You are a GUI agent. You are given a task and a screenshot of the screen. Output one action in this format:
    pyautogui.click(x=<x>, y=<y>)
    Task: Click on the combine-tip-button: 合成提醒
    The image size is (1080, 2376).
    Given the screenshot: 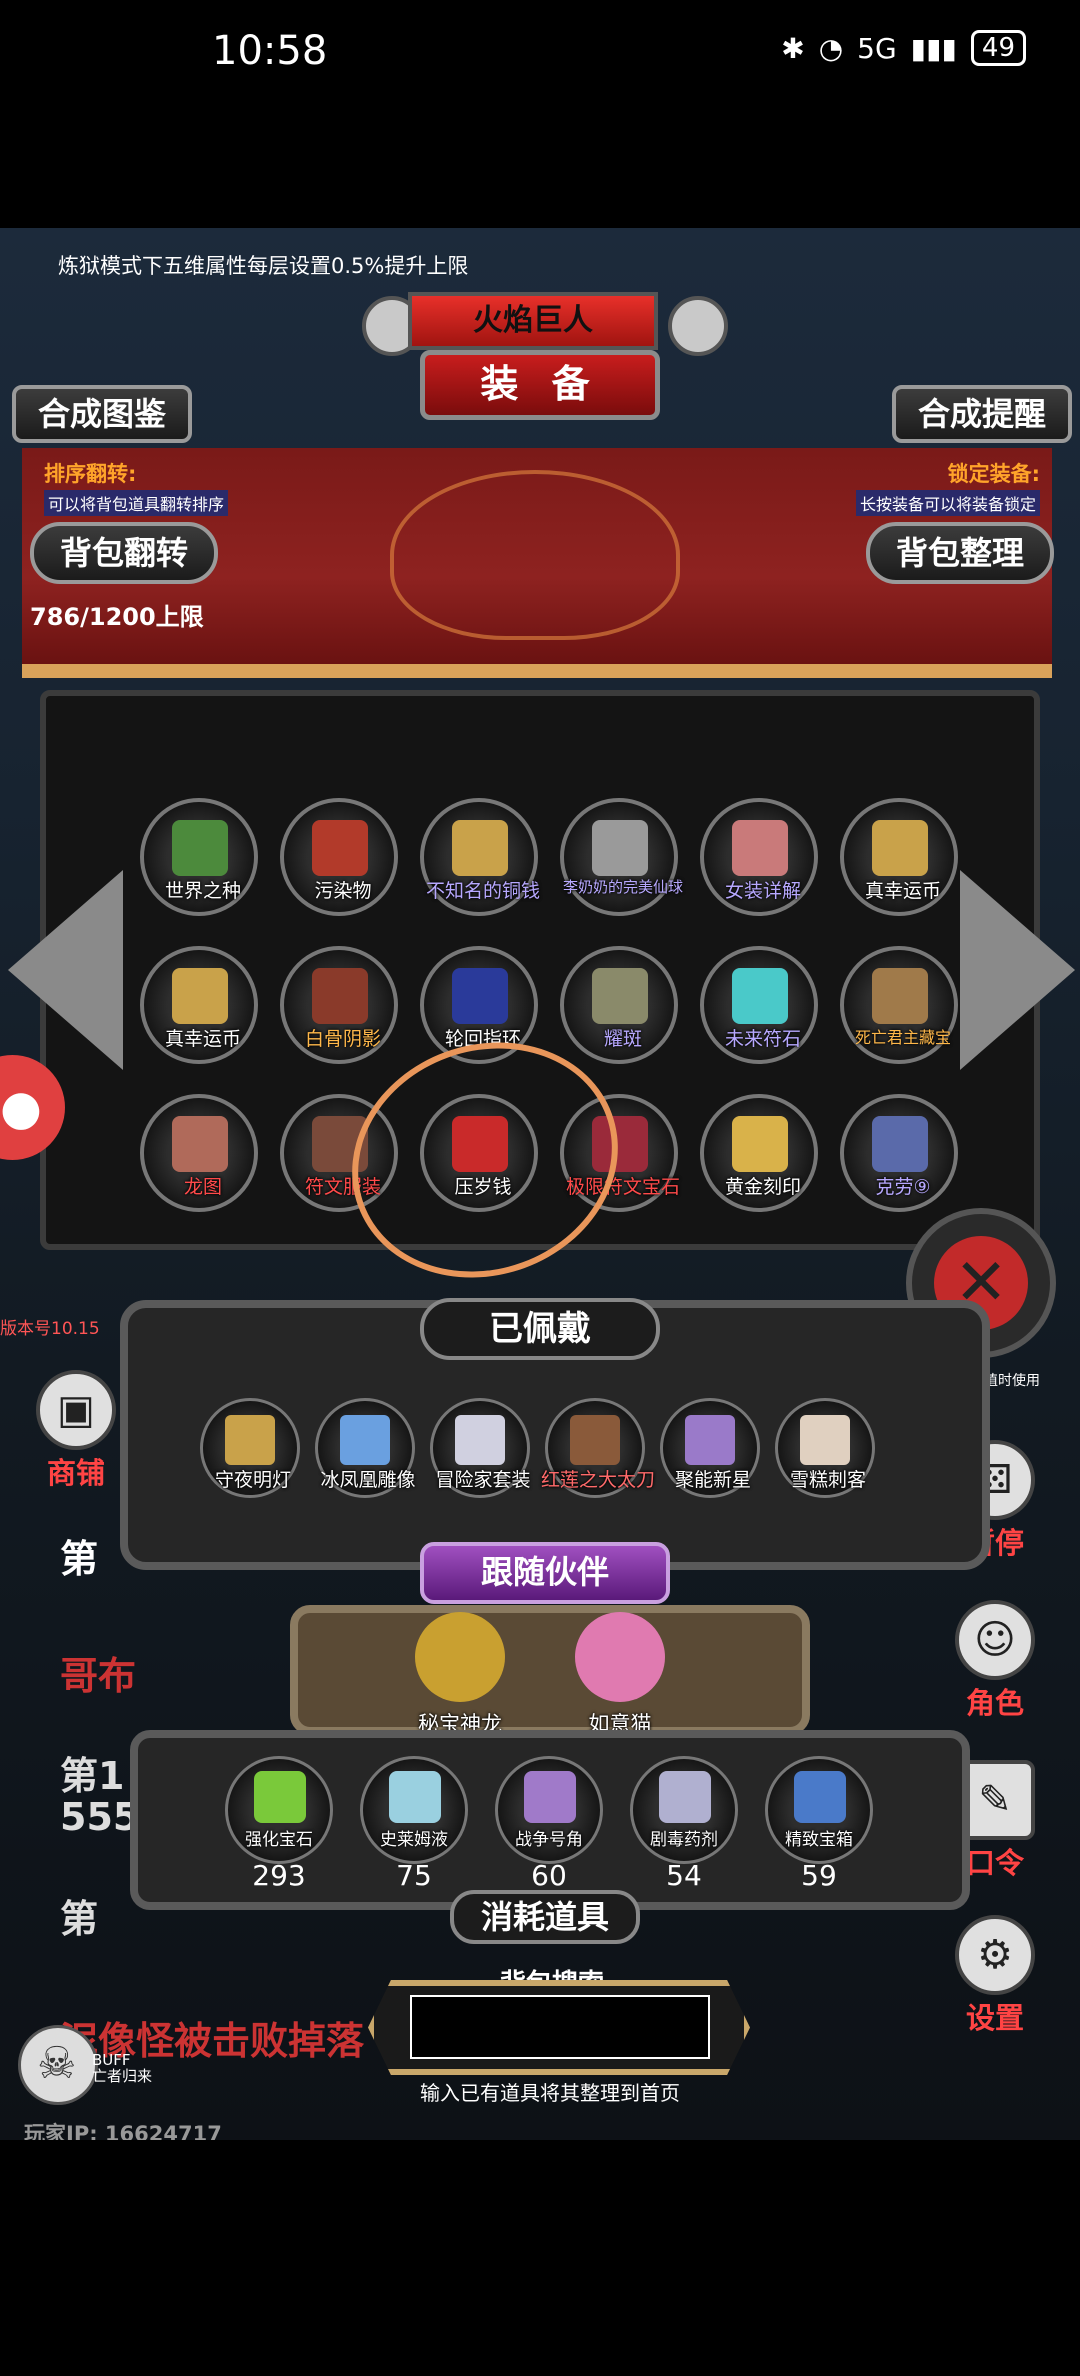 What is the action you would take?
    pyautogui.click(x=982, y=414)
    